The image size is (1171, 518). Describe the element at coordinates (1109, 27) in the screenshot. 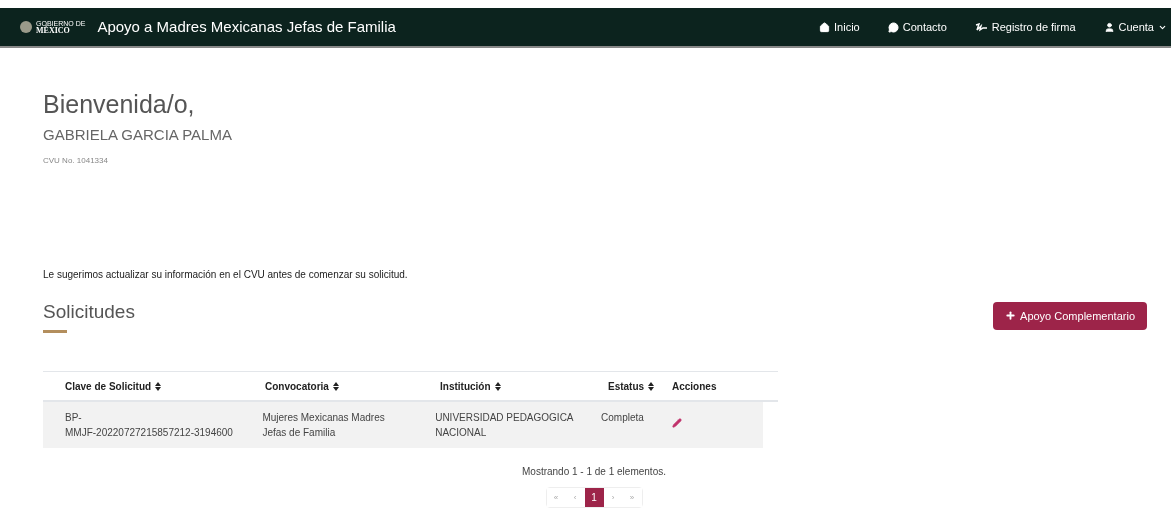

I see `user-icon` at that location.